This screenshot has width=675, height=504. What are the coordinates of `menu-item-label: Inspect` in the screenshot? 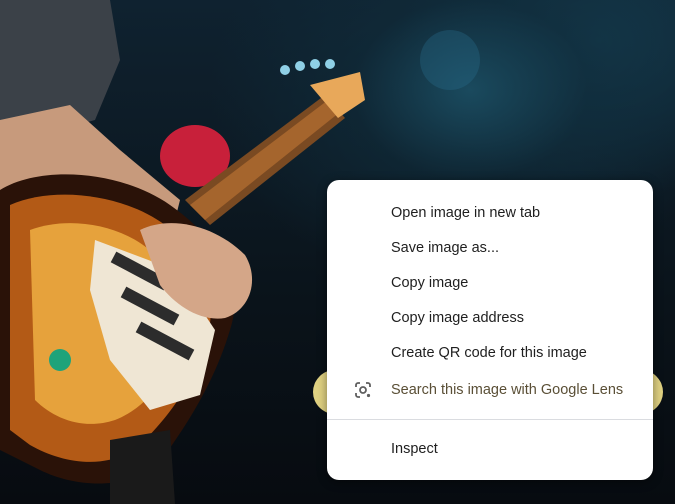 It's located at (414, 448).